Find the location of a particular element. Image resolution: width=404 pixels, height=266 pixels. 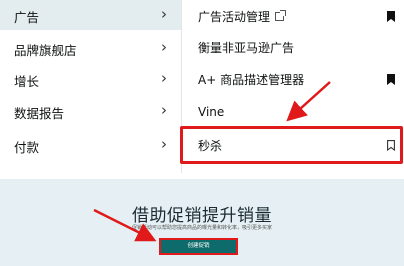

submenu-item-label: A+ 商品描述管理器 is located at coordinates (251, 80).